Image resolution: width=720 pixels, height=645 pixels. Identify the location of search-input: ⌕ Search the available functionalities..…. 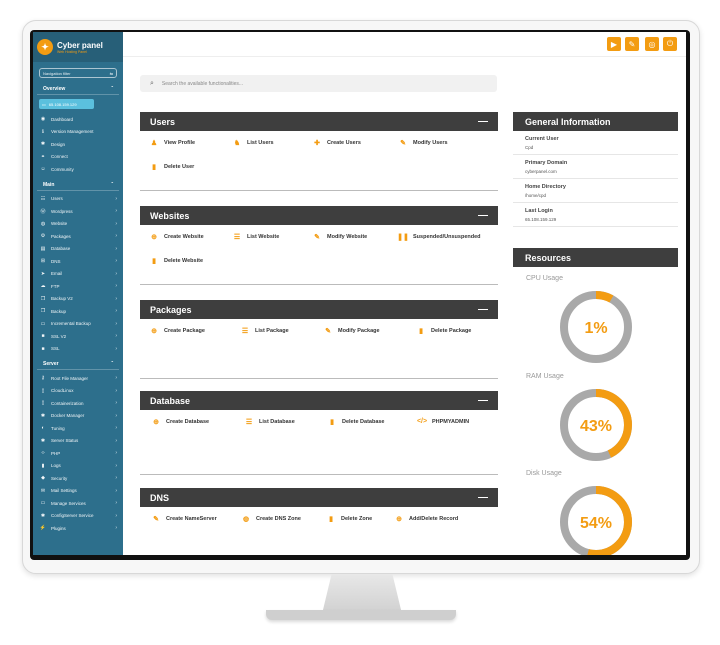
(318, 83).